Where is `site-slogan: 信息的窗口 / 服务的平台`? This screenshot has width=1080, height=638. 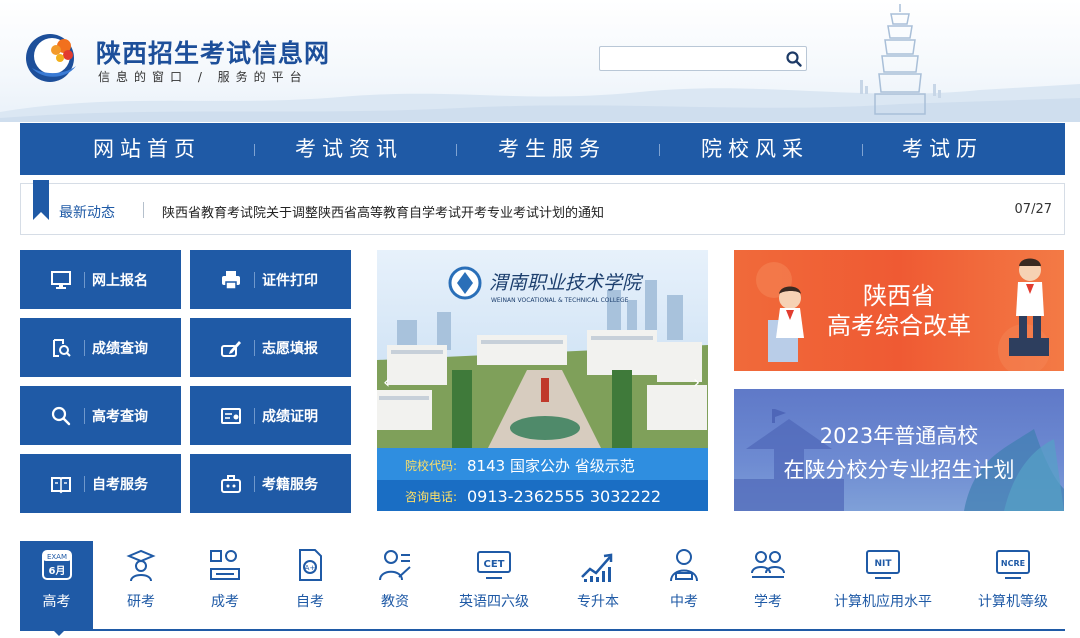
site-slogan: 信息的窗口 / 服务的平台 is located at coordinates (203, 77).